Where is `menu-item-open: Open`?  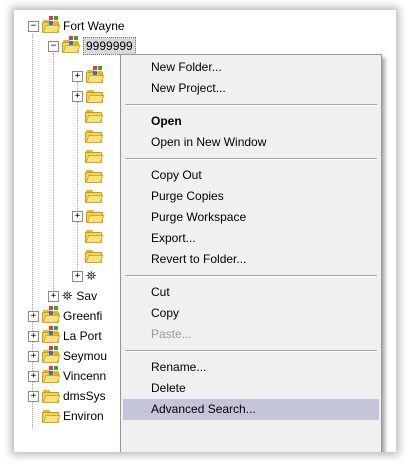 menu-item-open: Open is located at coordinates (251, 121).